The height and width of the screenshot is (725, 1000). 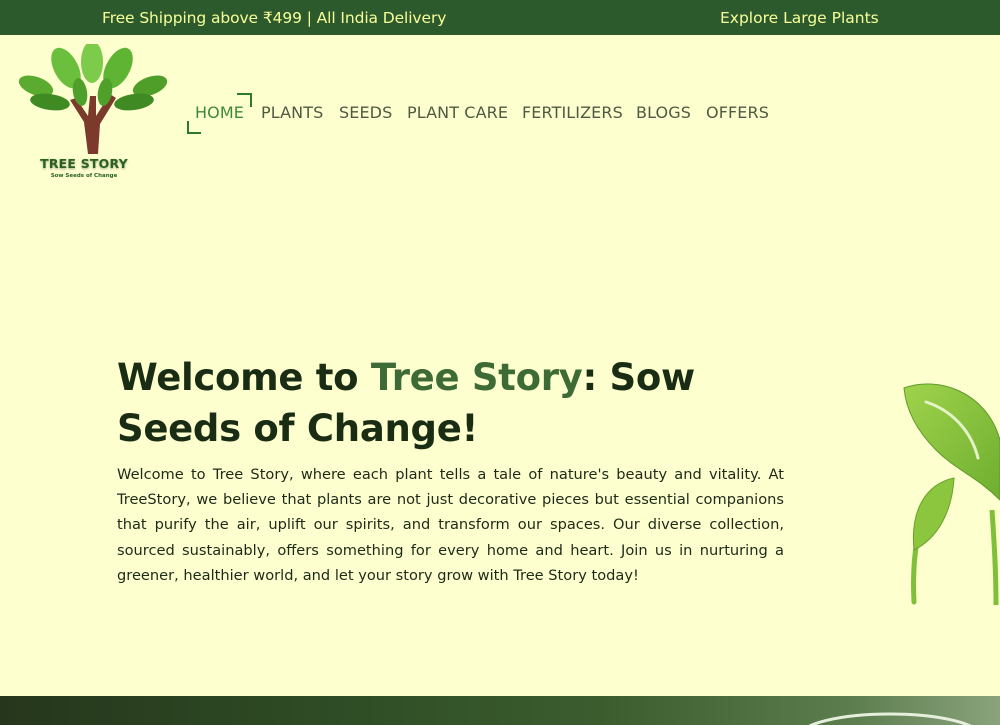 I want to click on sprout-illustration, so click(x=951, y=494).